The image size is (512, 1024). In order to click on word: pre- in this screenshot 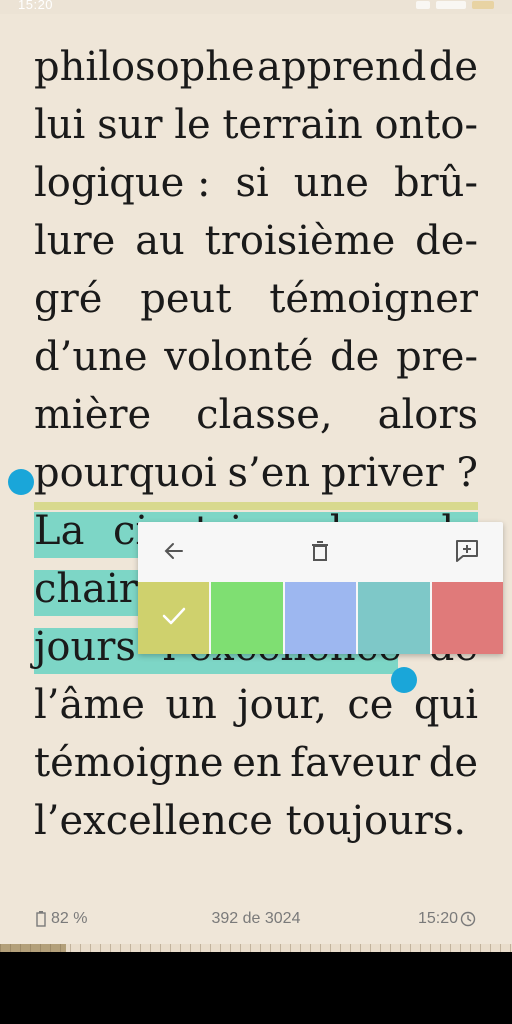, I will do `click(437, 357)`.